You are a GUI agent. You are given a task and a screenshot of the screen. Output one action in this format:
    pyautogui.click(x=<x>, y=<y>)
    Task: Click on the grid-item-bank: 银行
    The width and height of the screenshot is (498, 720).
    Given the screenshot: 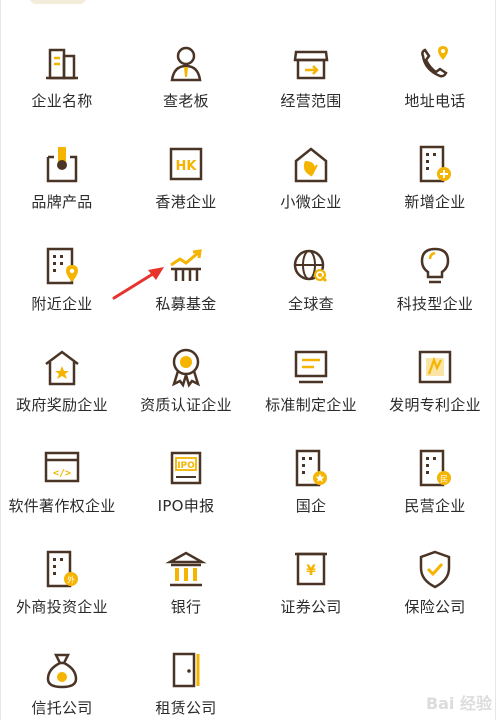 What is the action you would take?
    pyautogui.click(x=186, y=561)
    